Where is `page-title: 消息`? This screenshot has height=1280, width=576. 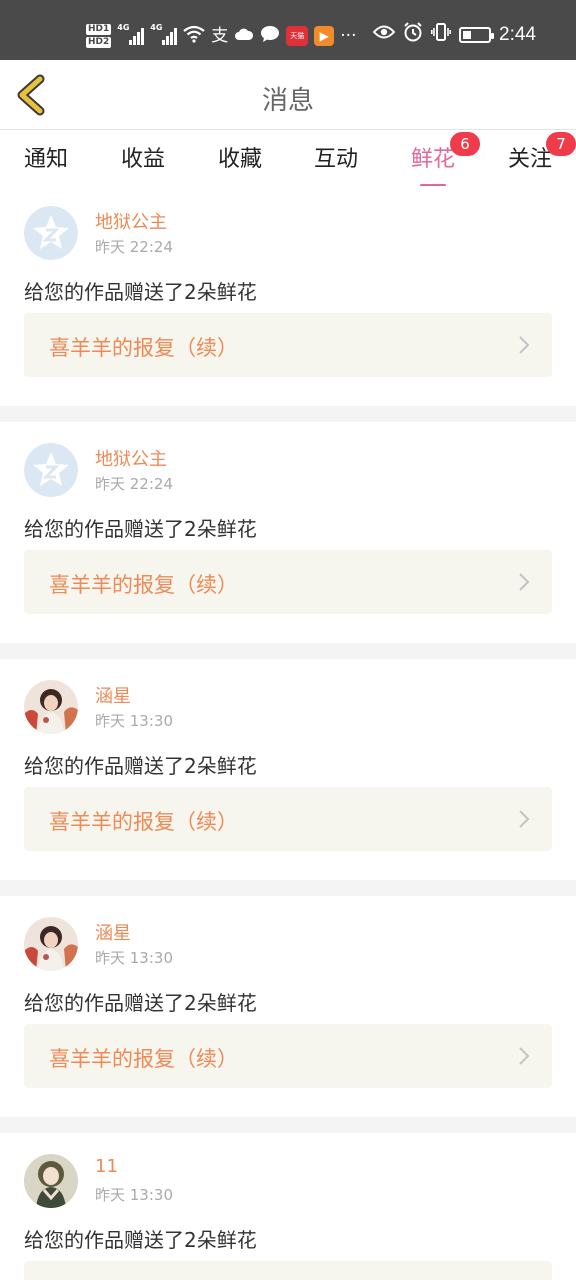 page-title: 消息 is located at coordinates (287, 101).